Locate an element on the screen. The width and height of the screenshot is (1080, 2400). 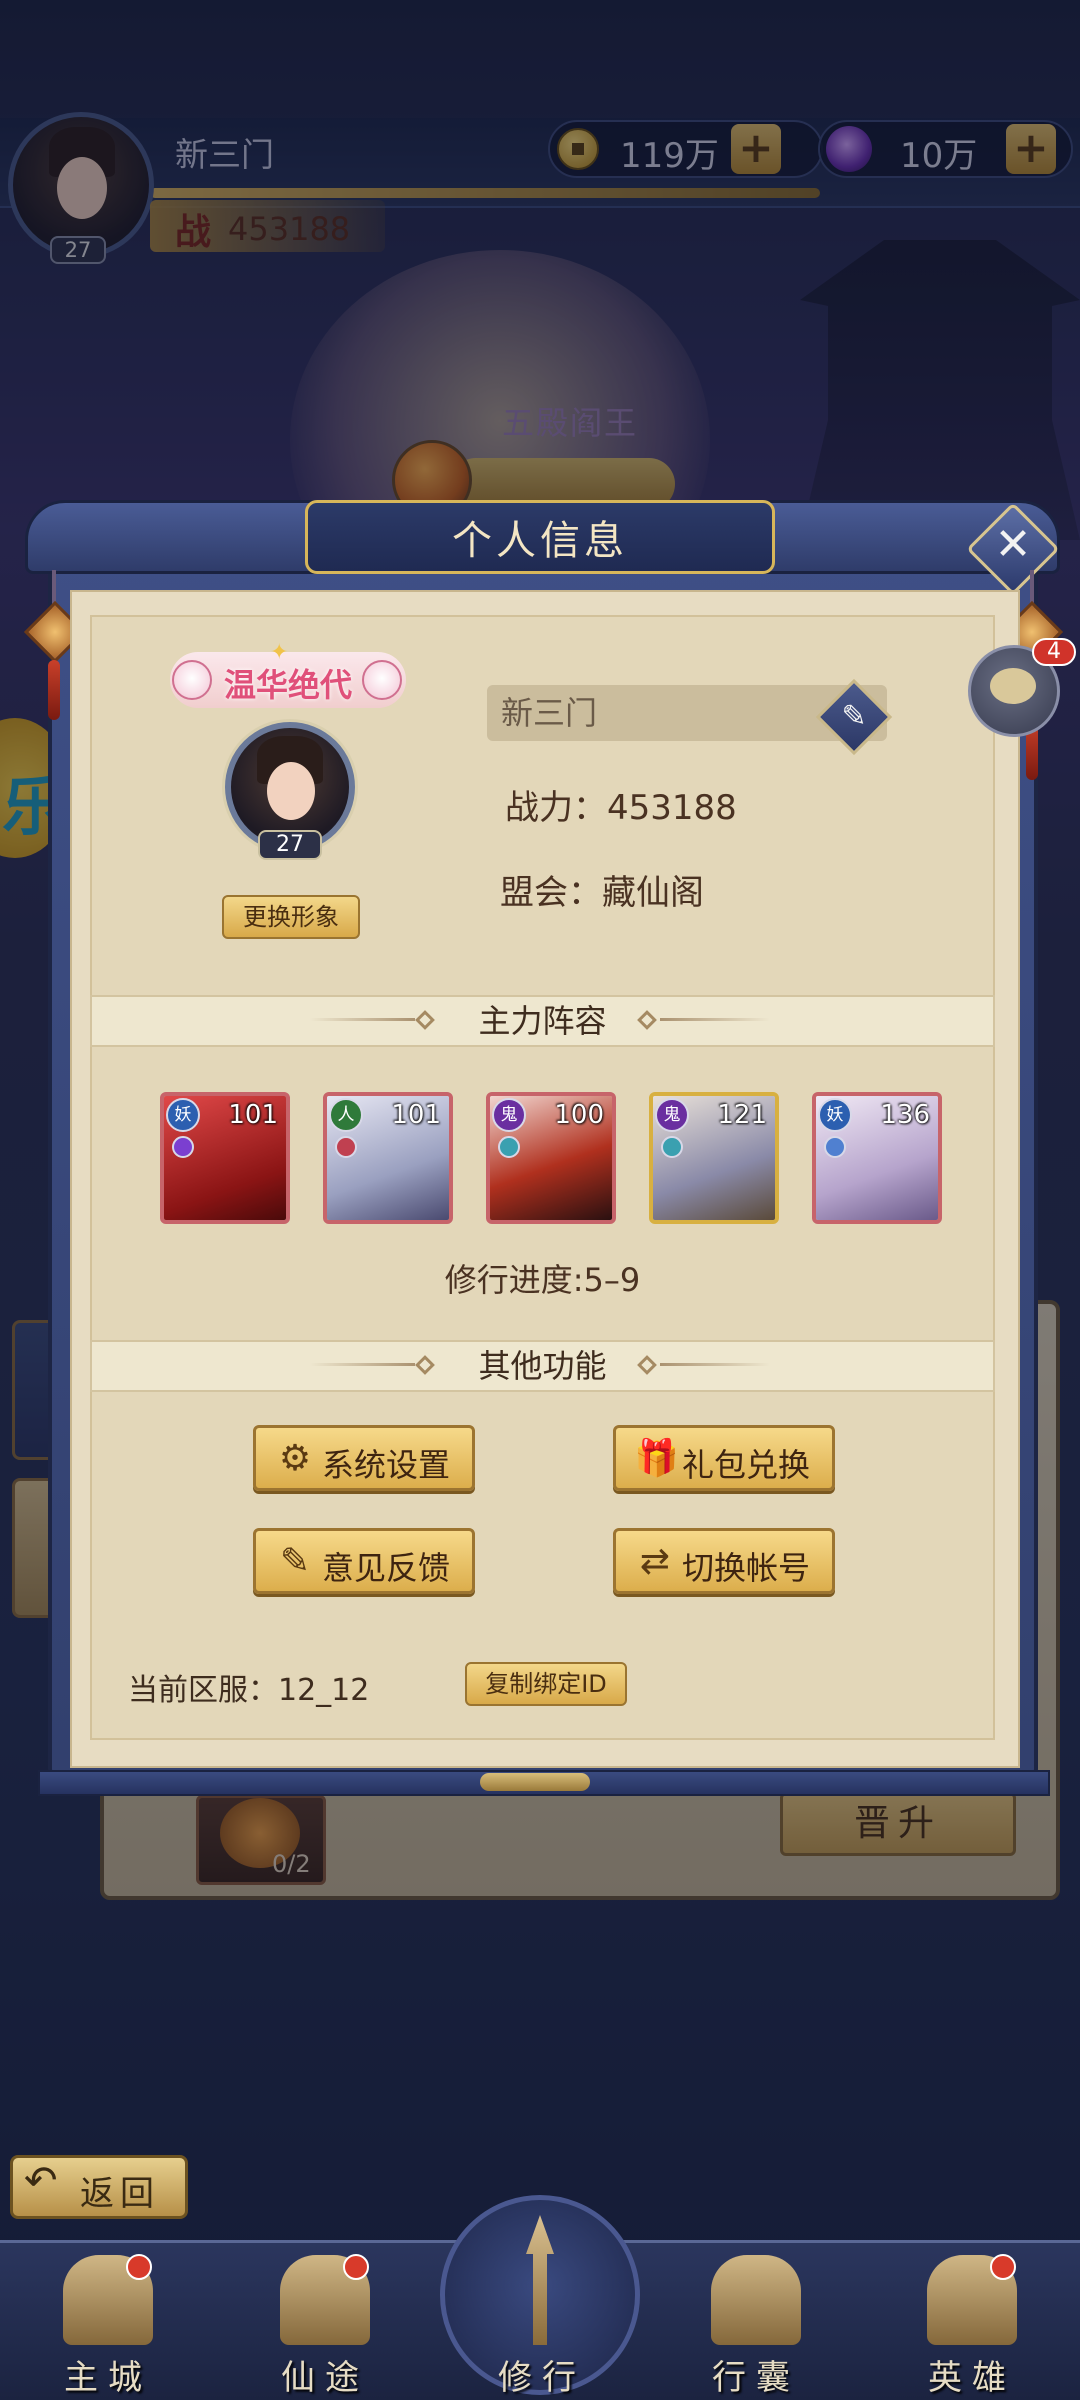
chat-badge: 4 is located at coordinates (1054, 652).